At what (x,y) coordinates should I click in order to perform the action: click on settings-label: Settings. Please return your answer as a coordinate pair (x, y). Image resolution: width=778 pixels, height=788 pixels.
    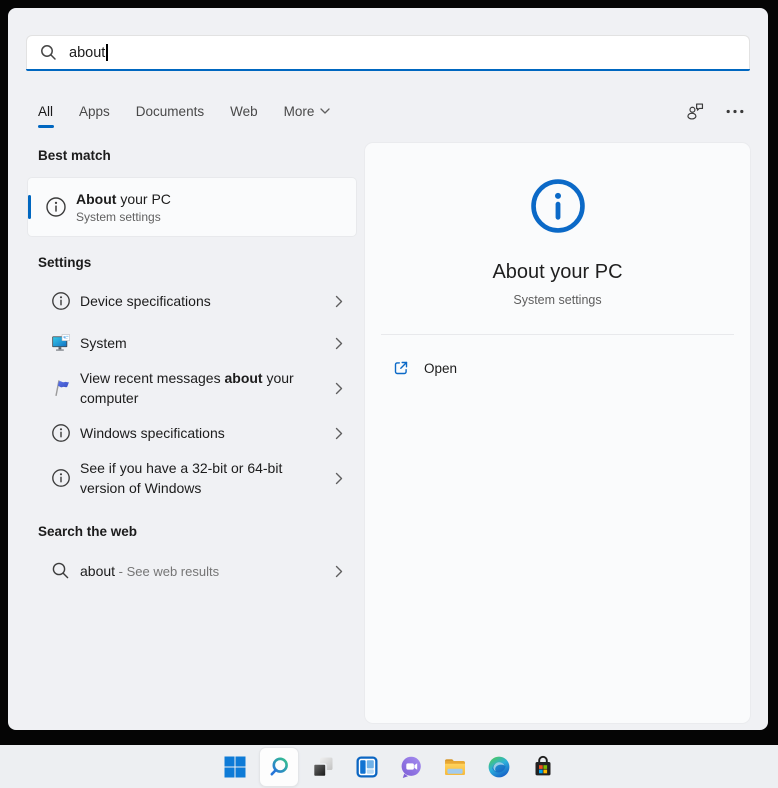
    Looking at the image, I should click on (65, 262).